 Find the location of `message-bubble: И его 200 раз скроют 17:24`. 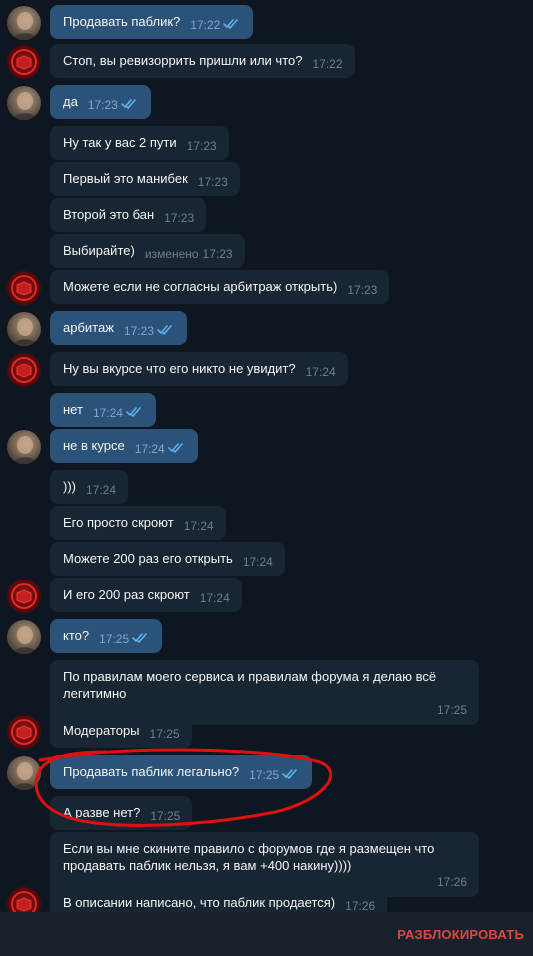

message-bubble: И его 200 раз скроют 17:24 is located at coordinates (146, 595).